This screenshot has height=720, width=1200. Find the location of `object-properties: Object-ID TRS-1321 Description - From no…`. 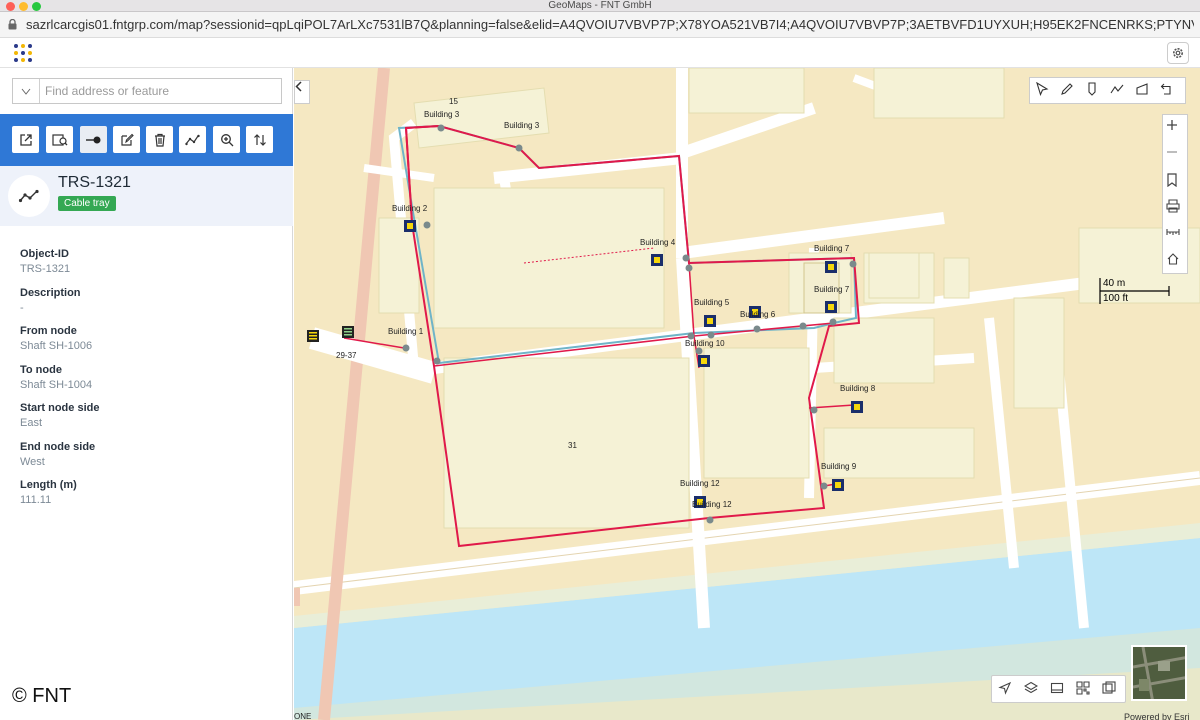

object-properties: Object-ID TRS-1321 Description - From no… is located at coordinates (150, 383).